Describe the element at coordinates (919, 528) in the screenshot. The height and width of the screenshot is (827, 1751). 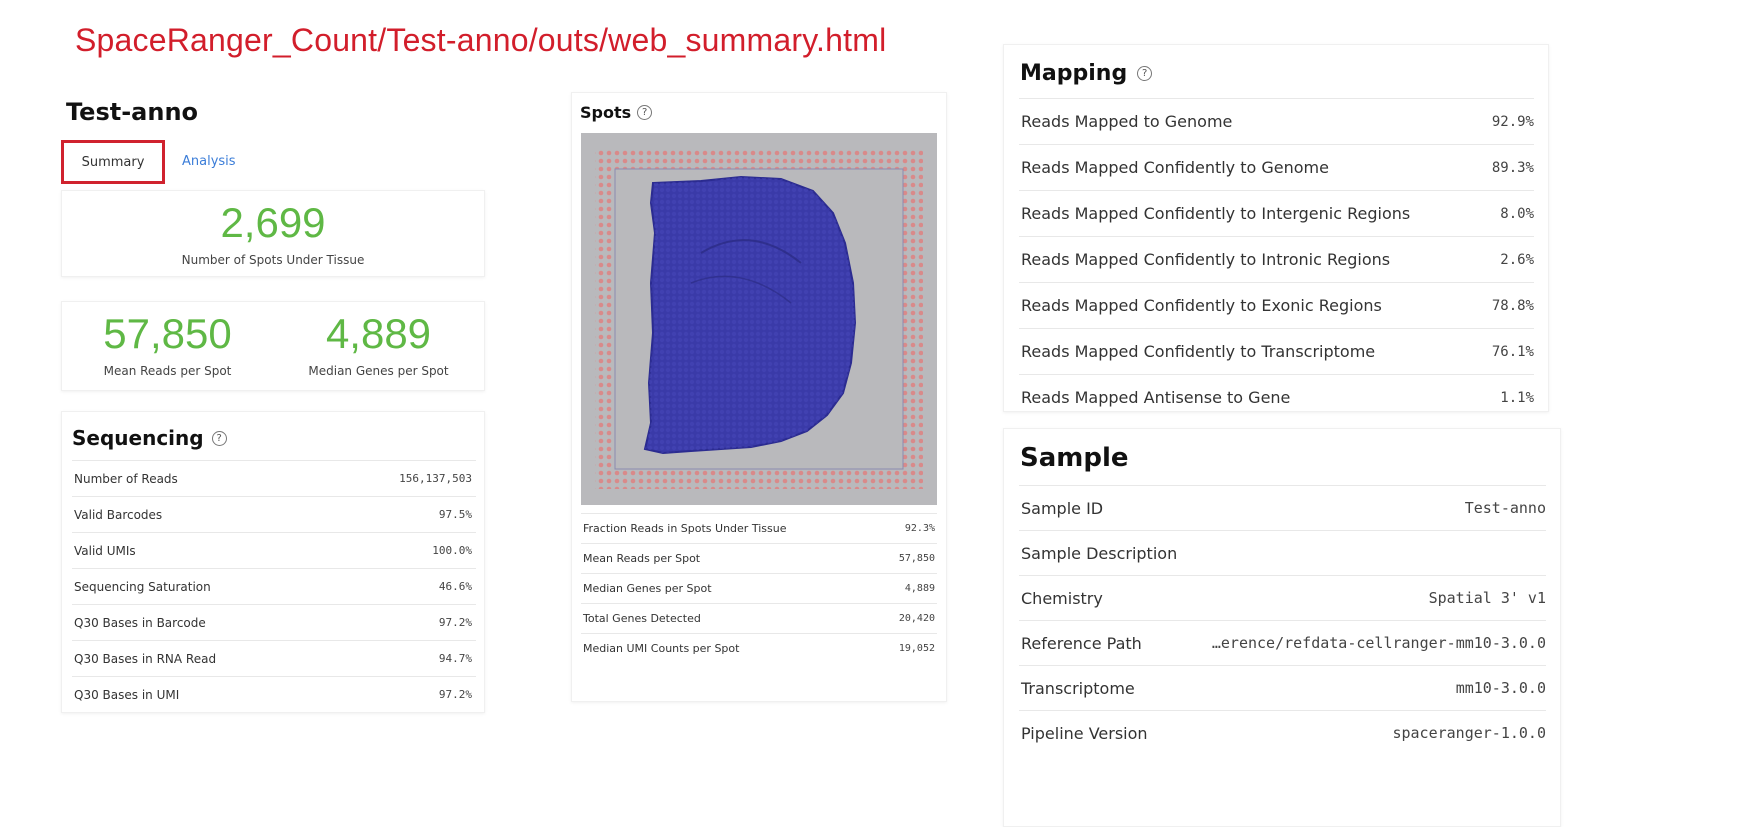
I see `spots-row-value: 92.3%` at that location.